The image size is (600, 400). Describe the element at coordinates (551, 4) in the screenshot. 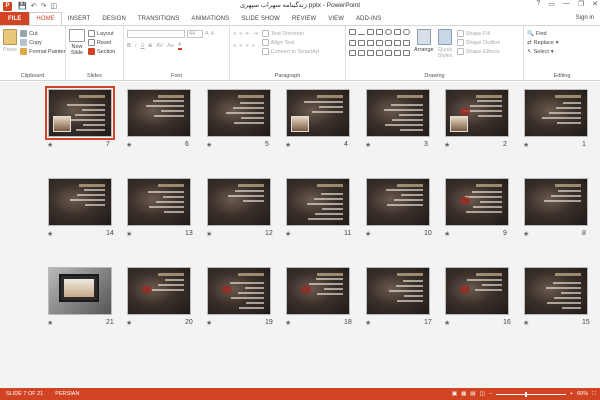

I see `ribbon-display-button: ▭` at that location.